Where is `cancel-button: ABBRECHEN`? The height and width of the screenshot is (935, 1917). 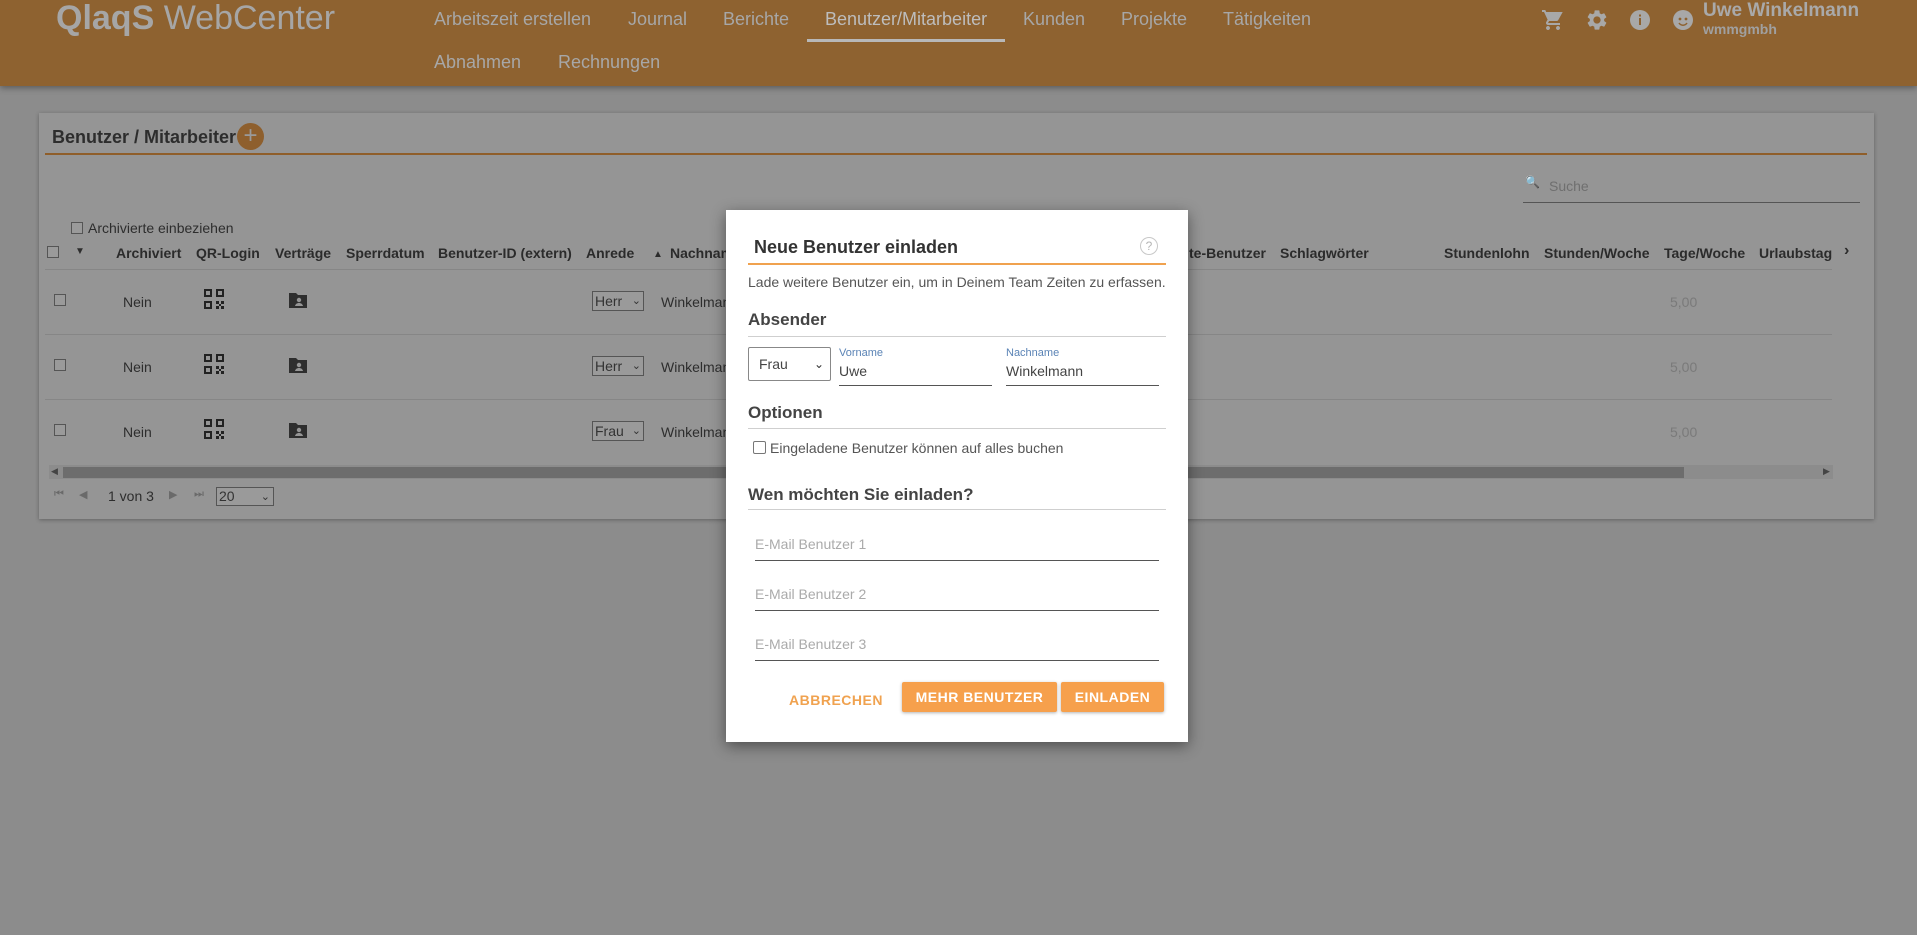 cancel-button: ABBRECHEN is located at coordinates (836, 700).